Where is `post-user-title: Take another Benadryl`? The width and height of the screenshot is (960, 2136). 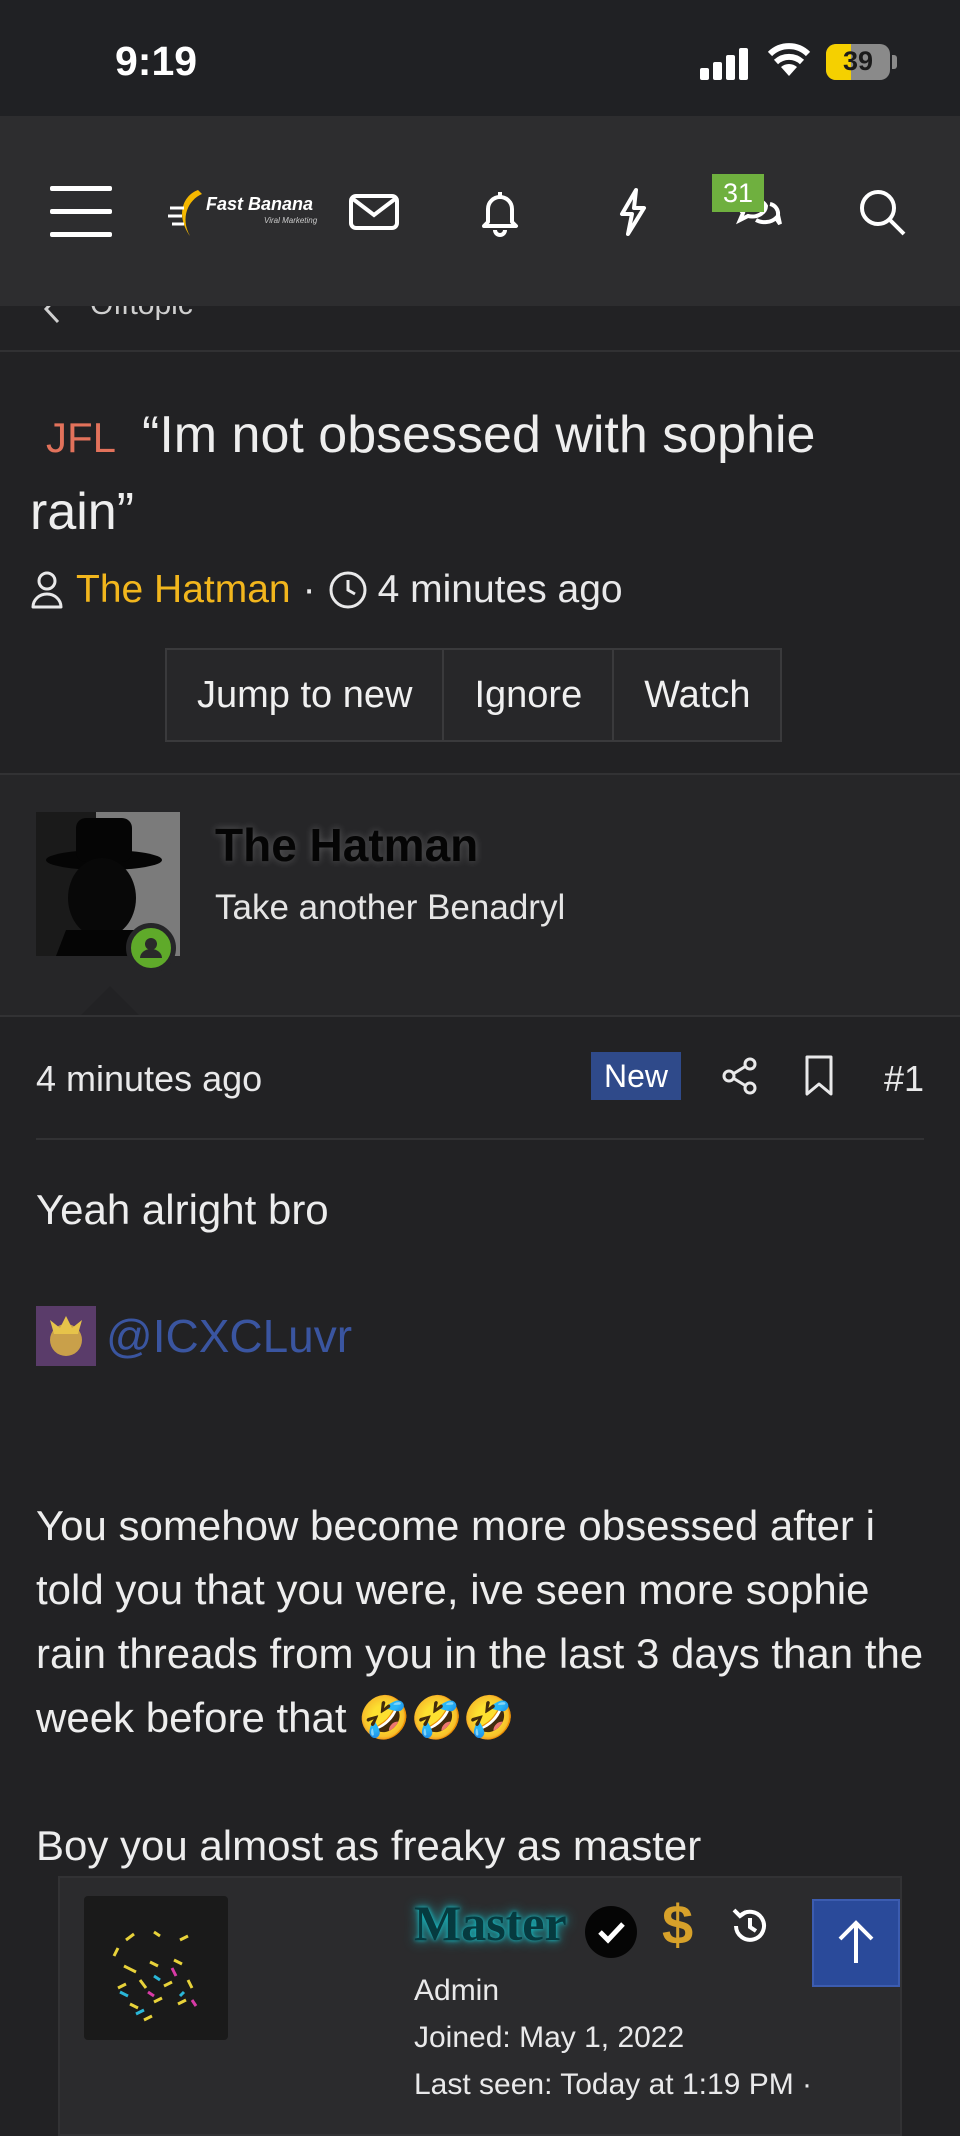 post-user-title: Take another Benadryl is located at coordinates (390, 907).